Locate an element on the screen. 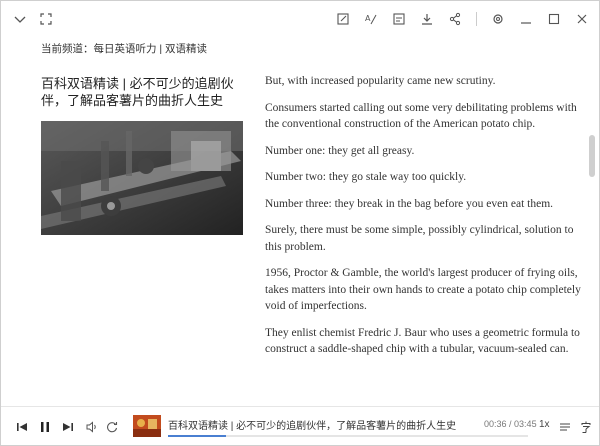 The width and height of the screenshot is (600, 446). repeat-icon is located at coordinates (112, 427).